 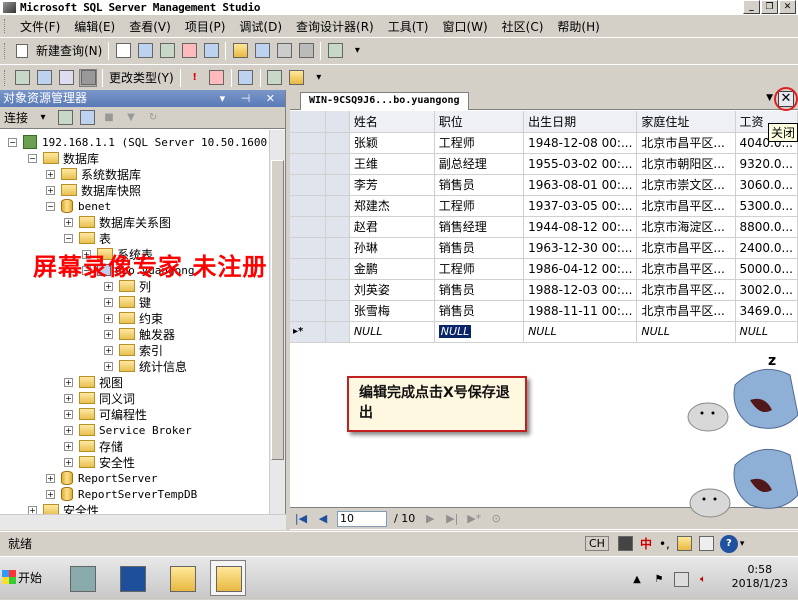 I want to click on save-icon, so click(x=262, y=51).